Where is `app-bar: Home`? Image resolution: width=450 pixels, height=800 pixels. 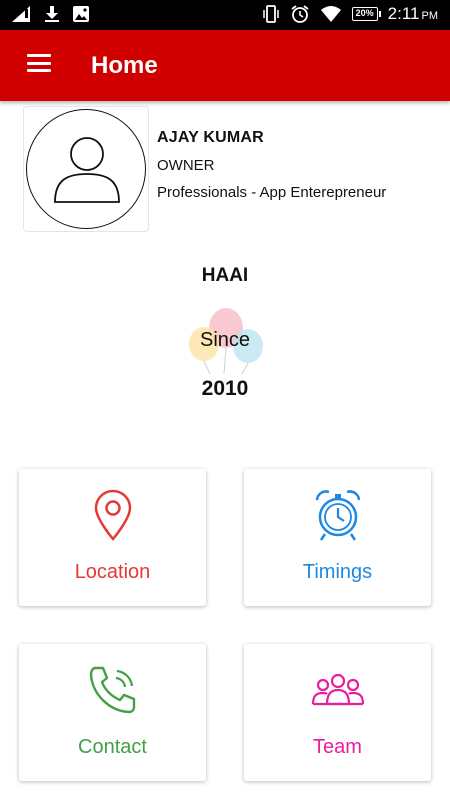 app-bar: Home is located at coordinates (225, 65).